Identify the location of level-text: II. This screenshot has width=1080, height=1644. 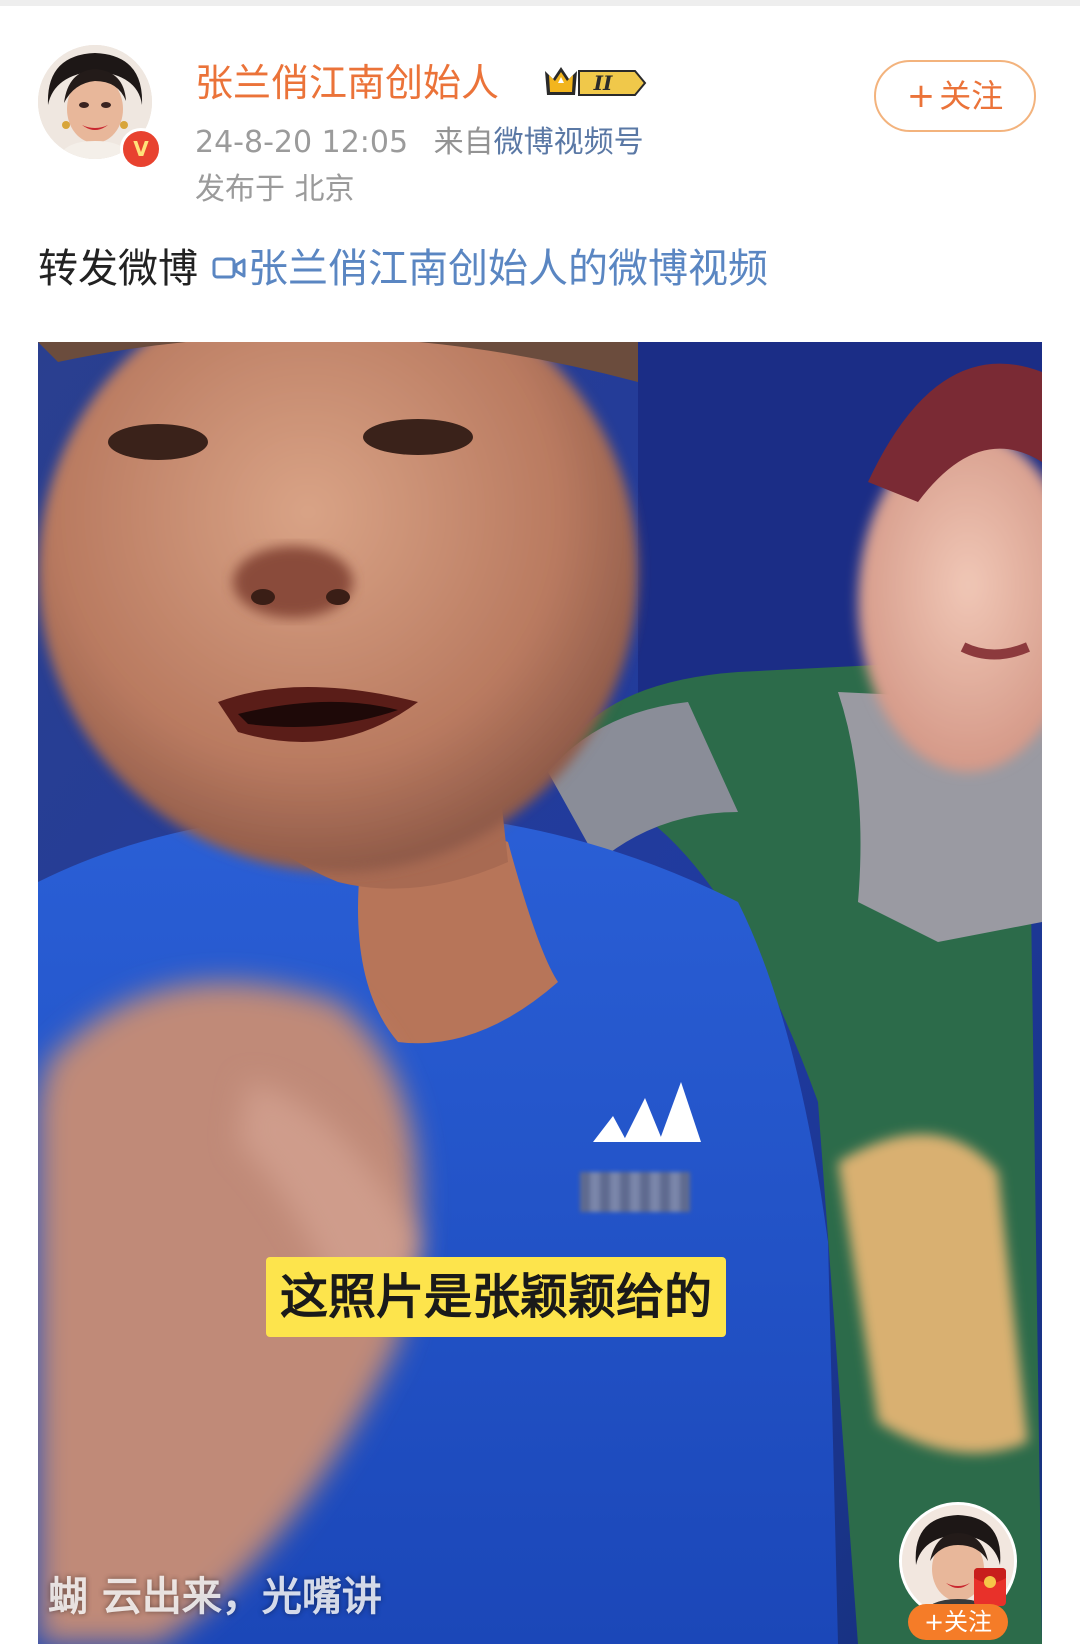
(603, 83).